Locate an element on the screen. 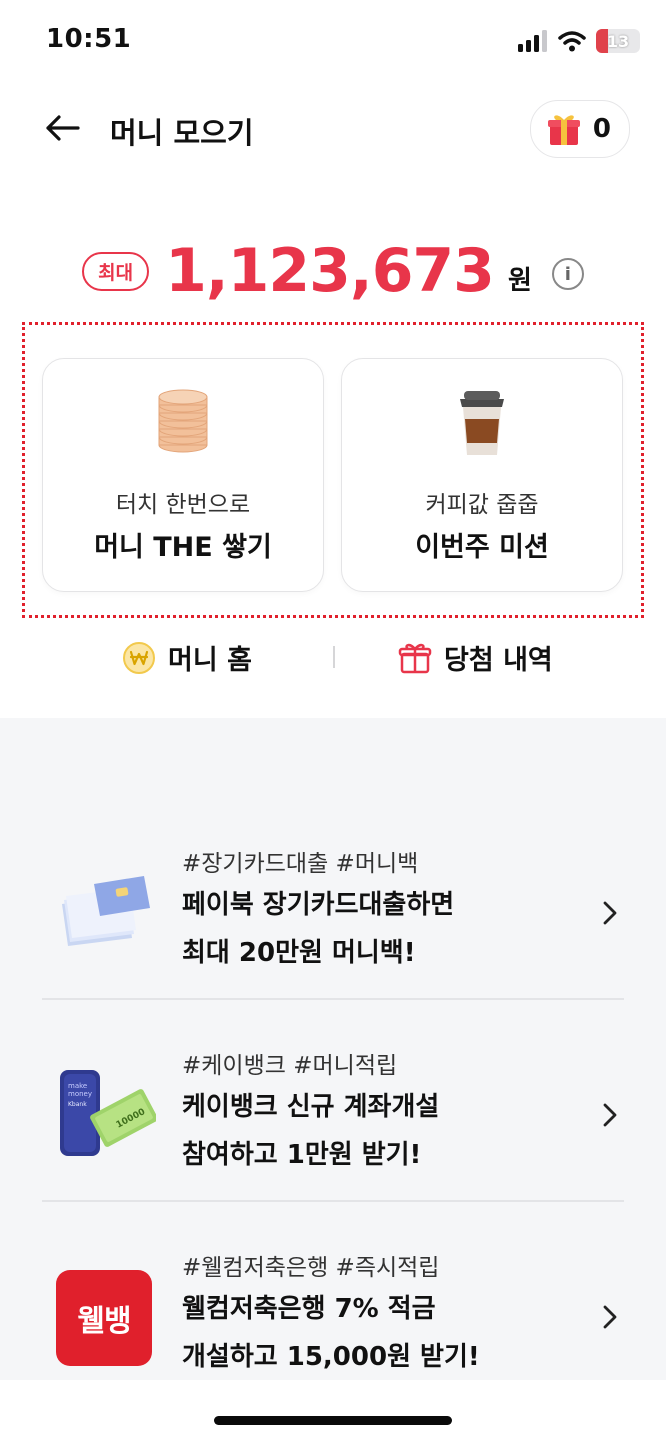 The width and height of the screenshot is (666, 1440). wifi-icon is located at coordinates (572, 41).